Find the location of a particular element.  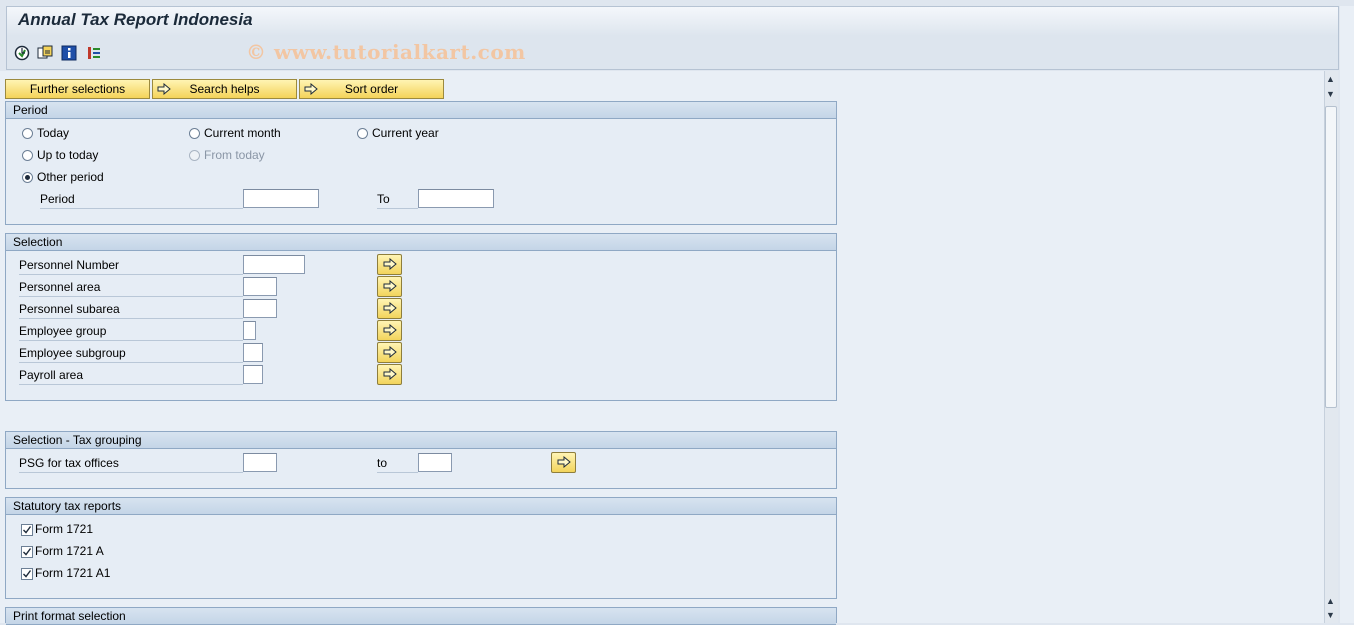

radio-up-to-today-label: Up to today is located at coordinates (68, 155).